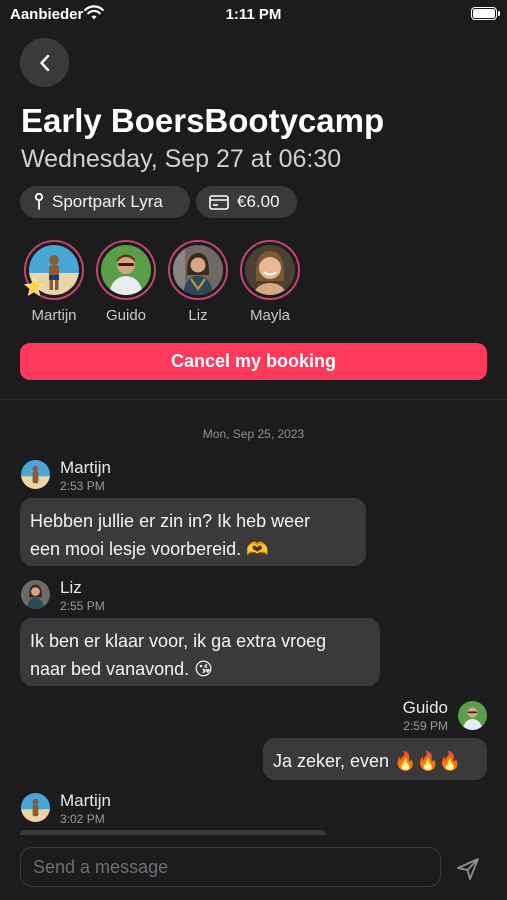  What do you see at coordinates (107, 201) in the screenshot?
I see `location-label: Sportpark Lyra` at bounding box center [107, 201].